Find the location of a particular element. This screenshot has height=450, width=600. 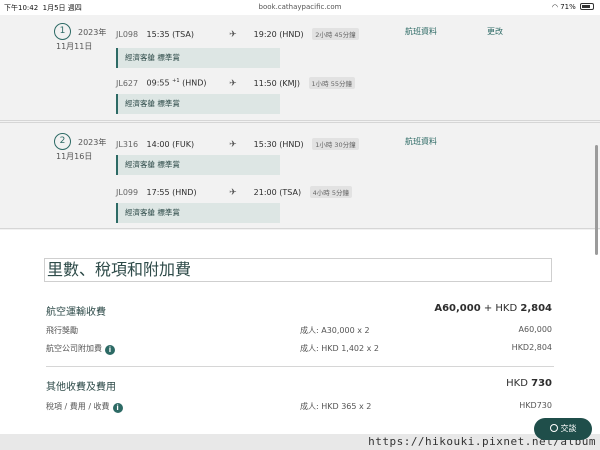

leg-date: 11月11日 is located at coordinates (74, 46).